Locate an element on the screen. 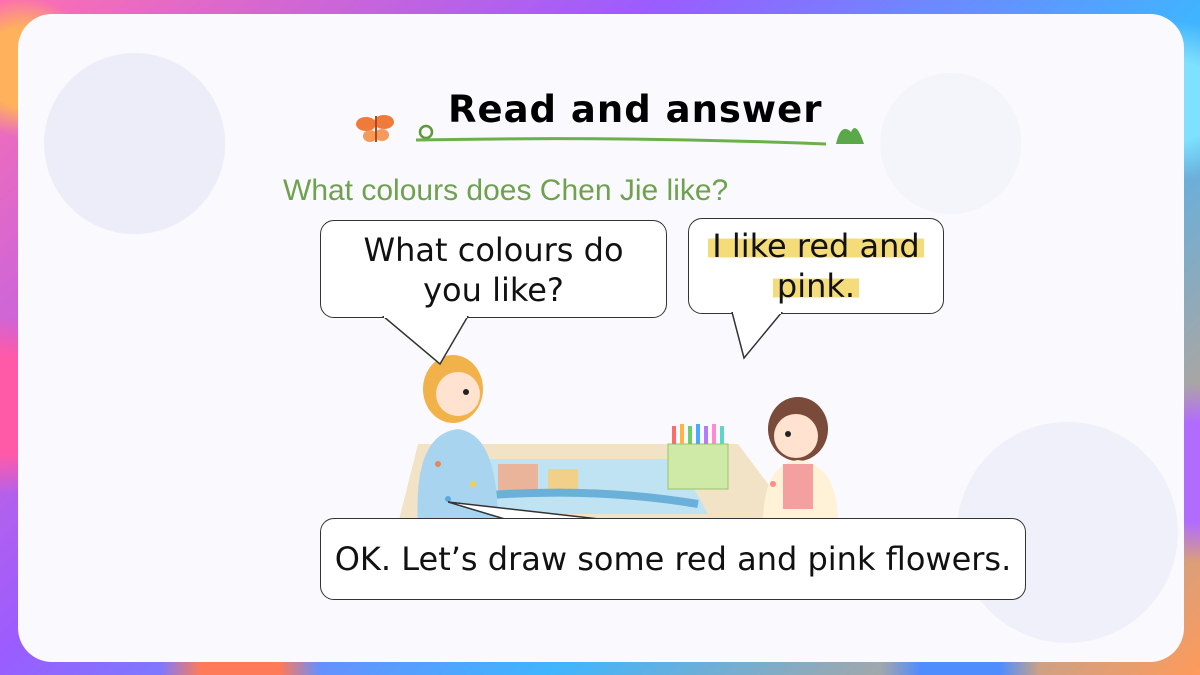 This screenshot has width=1200, height=675. butterfly-icon is located at coordinates (375, 128).